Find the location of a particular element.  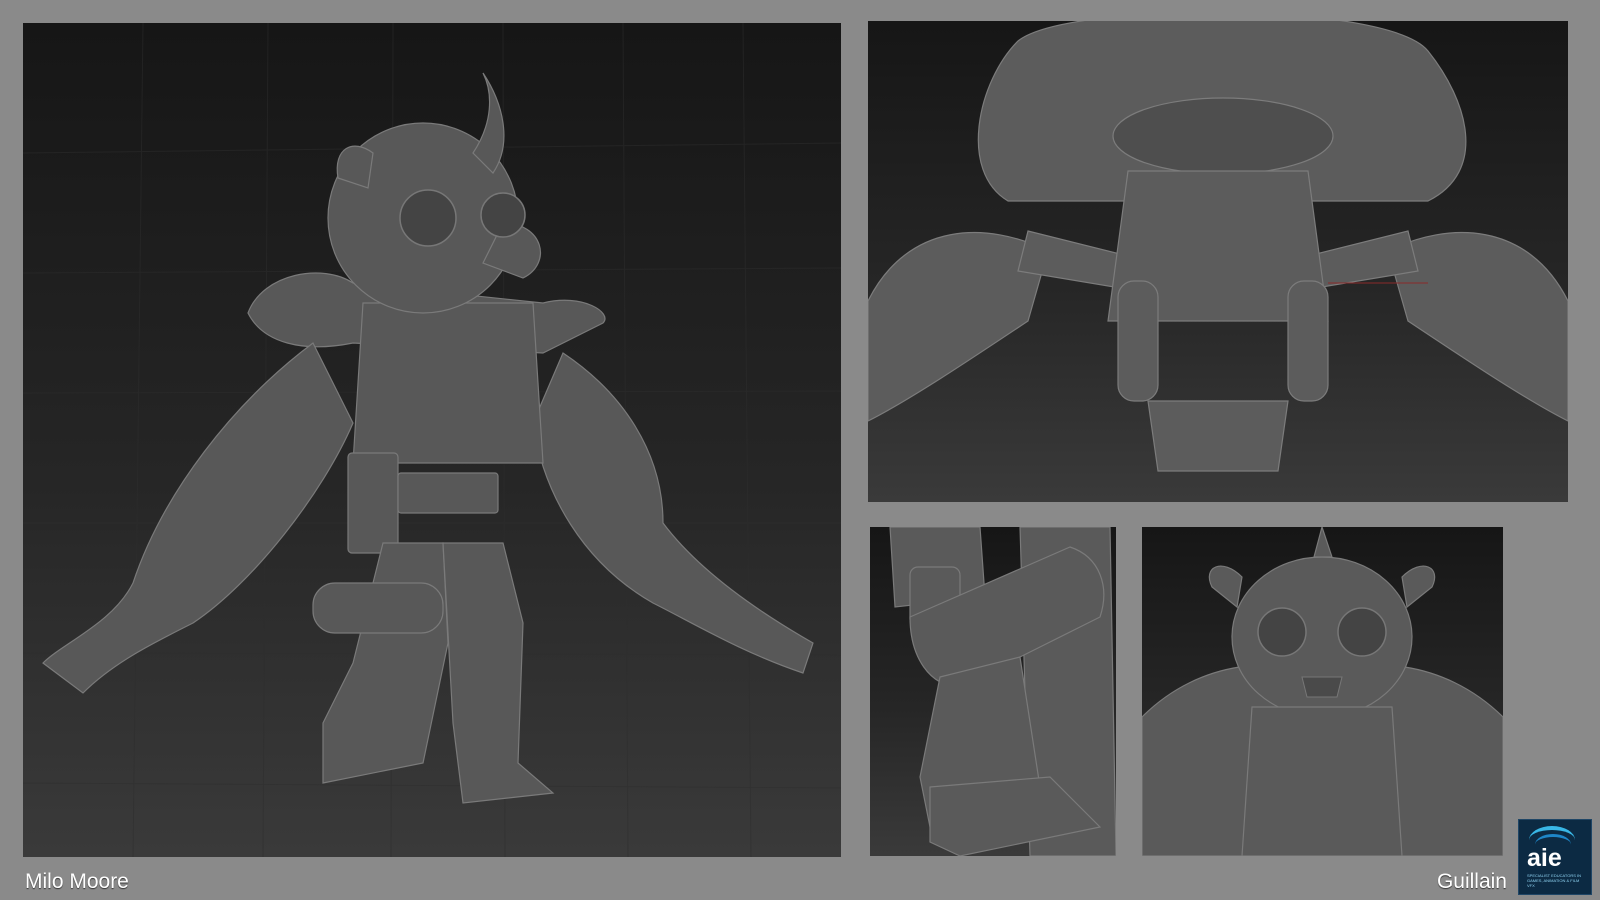

logo-wordmark: aie is located at coordinates (1544, 858).